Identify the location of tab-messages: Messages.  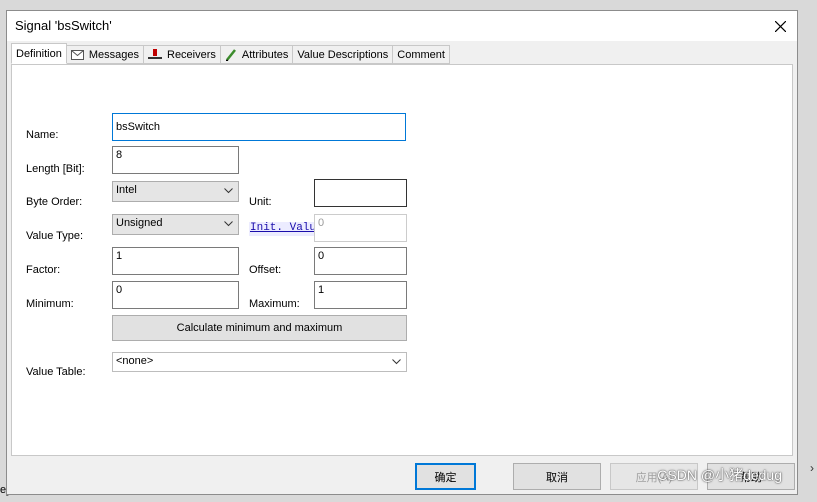
(105, 54).